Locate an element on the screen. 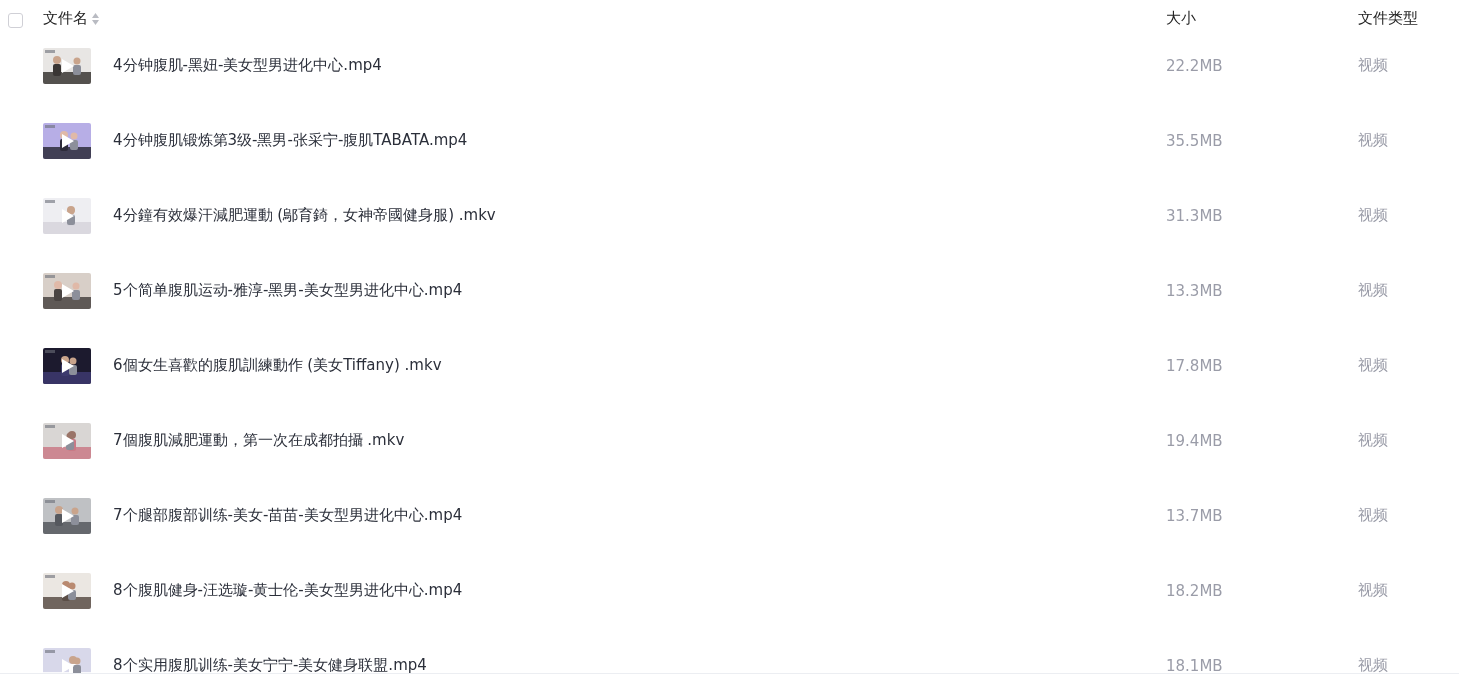 This screenshot has width=1459, height=686. file-name: 8个实用腹肌训练-美女宁宁-美女健身联盟.mp4 is located at coordinates (639, 664).